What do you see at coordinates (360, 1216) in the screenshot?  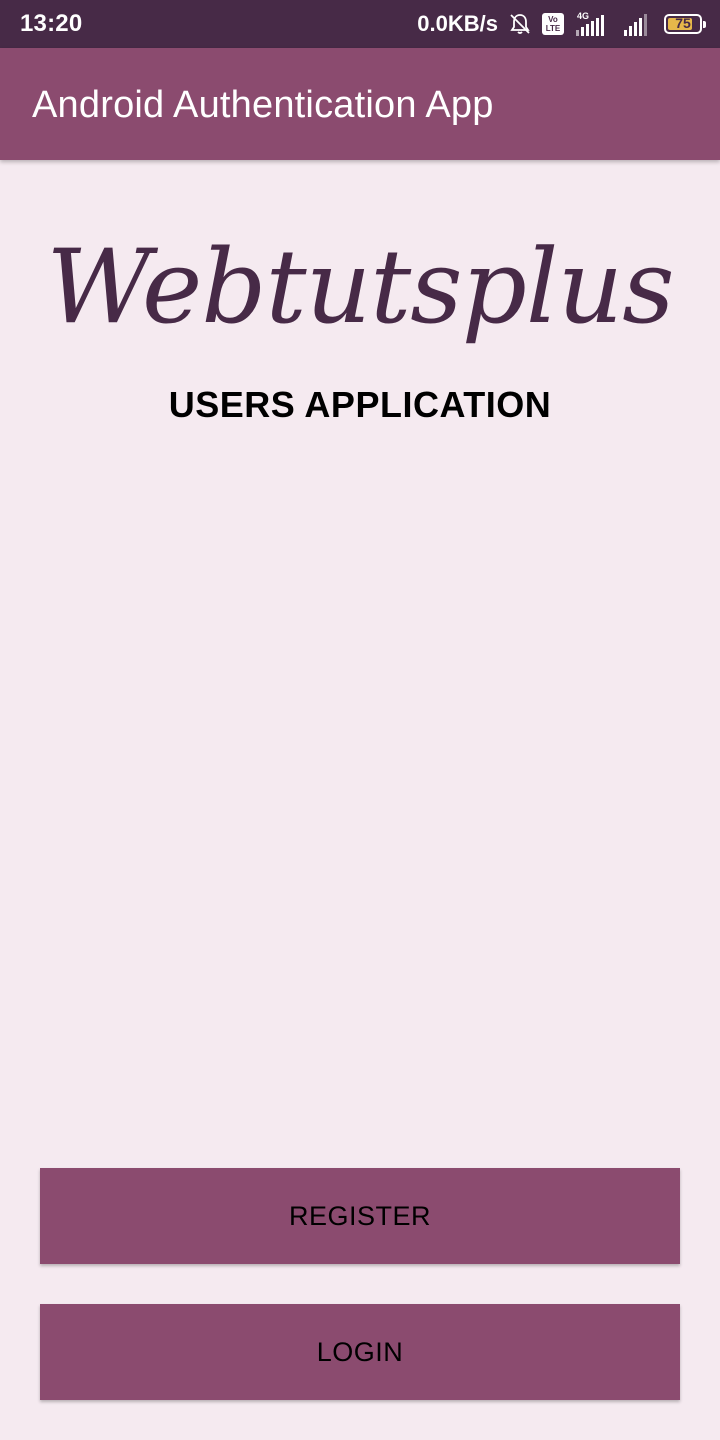 I see `register-button: REGISTER` at bounding box center [360, 1216].